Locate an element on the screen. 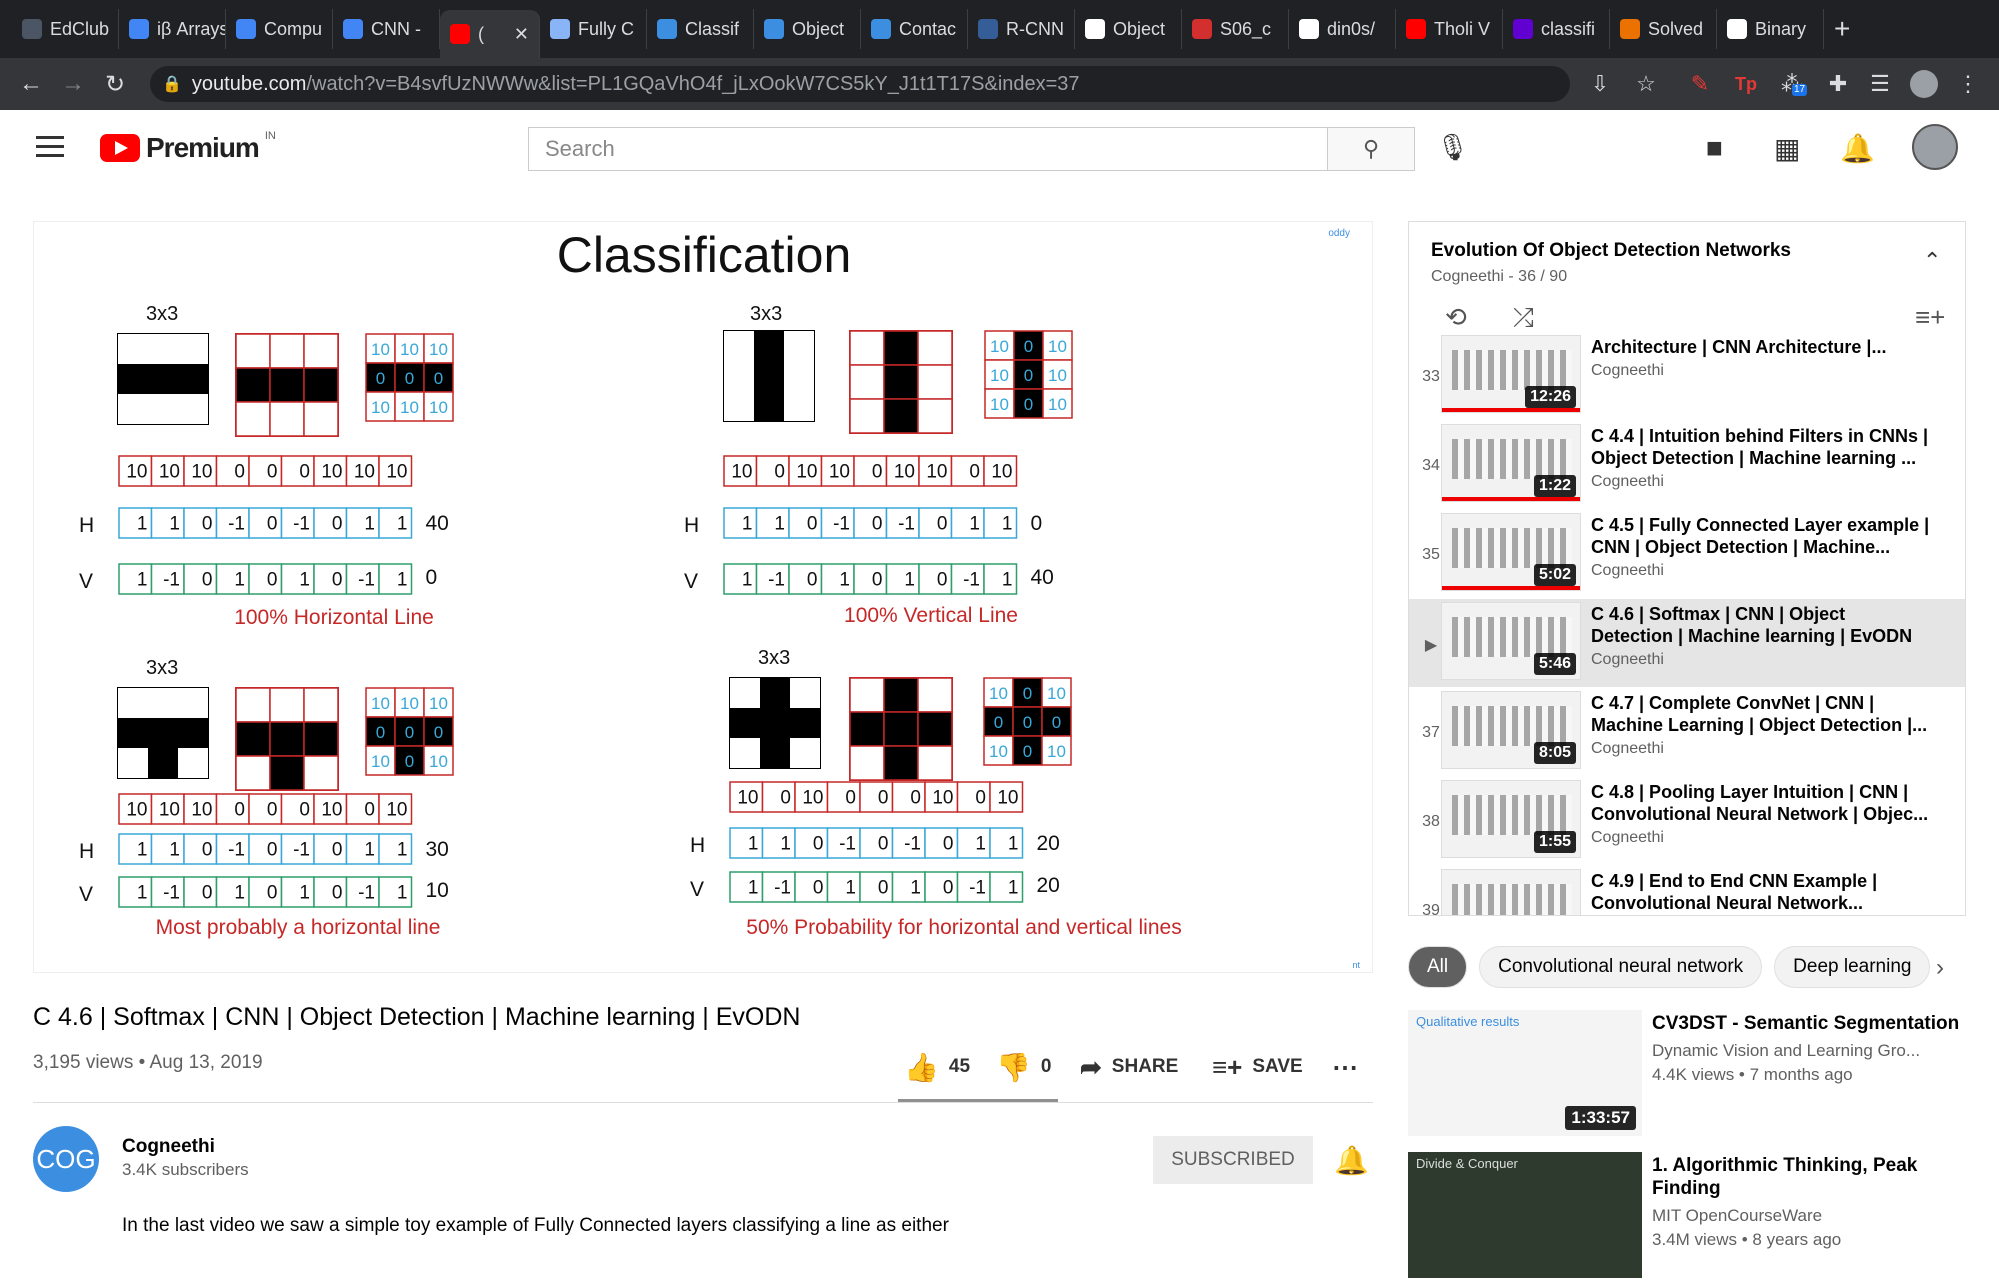 This screenshot has height=1282, width=1999. vector-value: 1 is located at coordinates (239, 580).